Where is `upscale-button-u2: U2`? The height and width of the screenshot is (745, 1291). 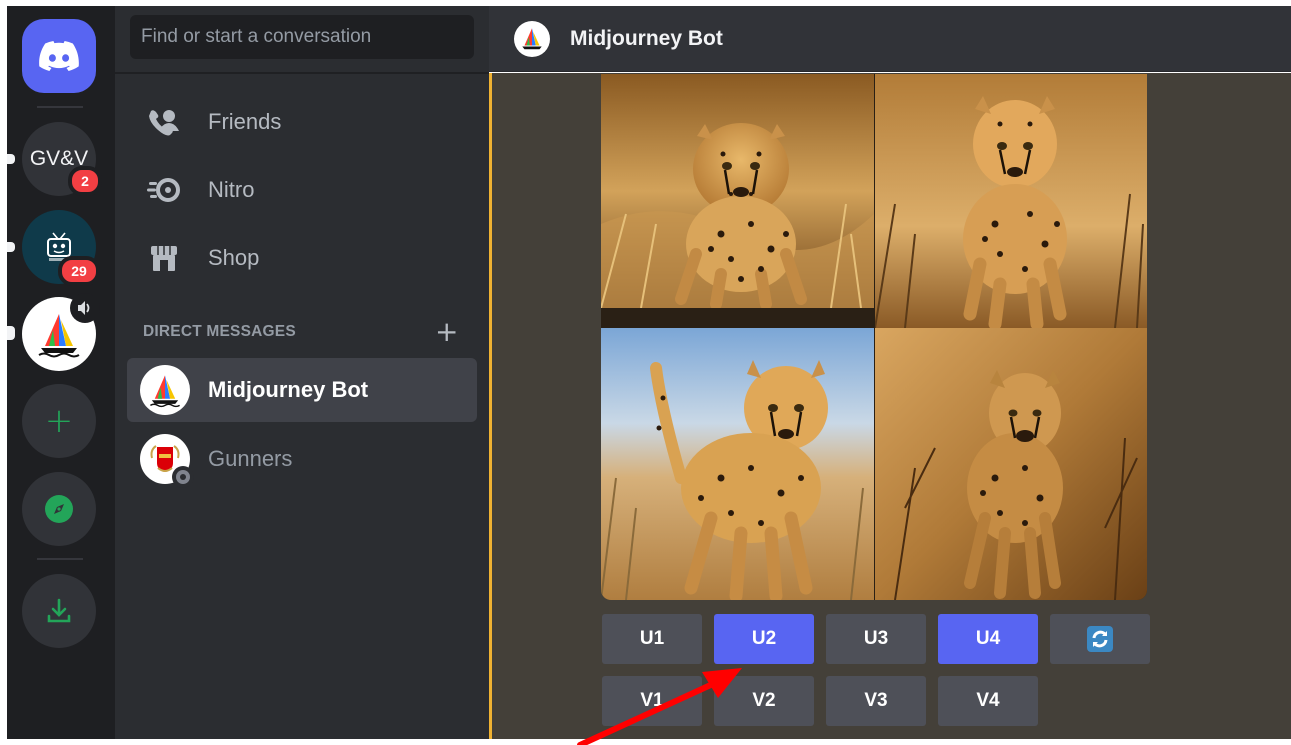
upscale-button-u2: U2 is located at coordinates (764, 639).